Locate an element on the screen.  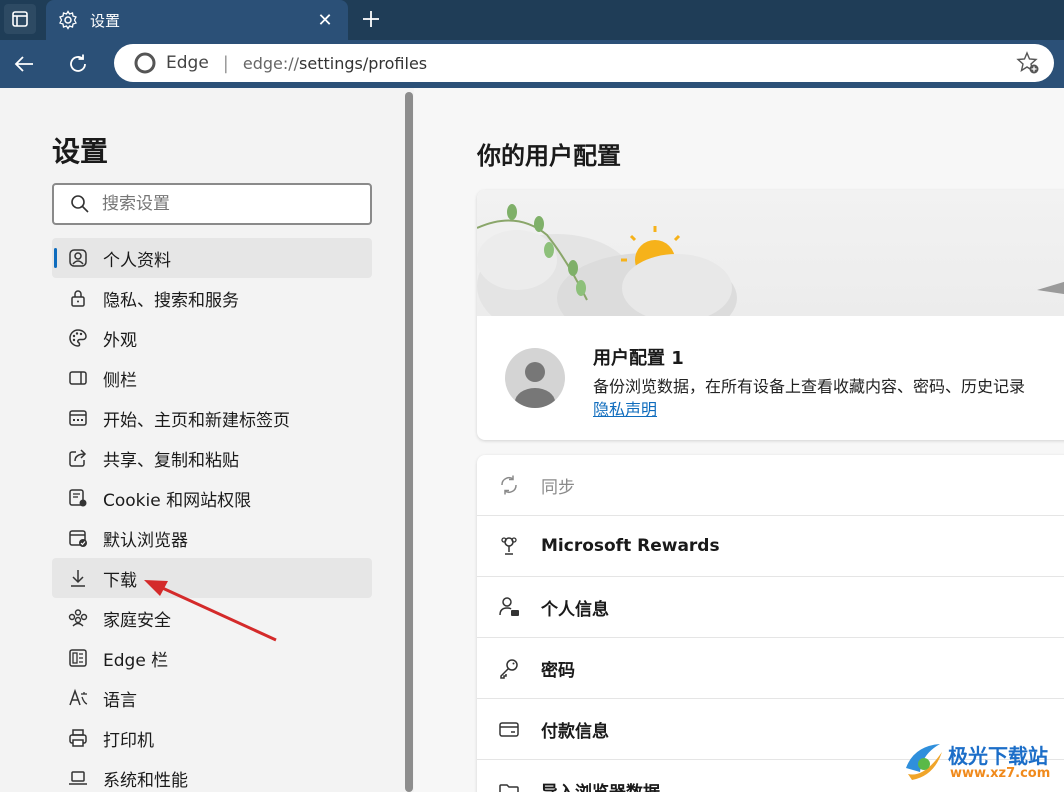
watermark: 极光下载站 www.xz7.com is located at coordinates (980, 763).